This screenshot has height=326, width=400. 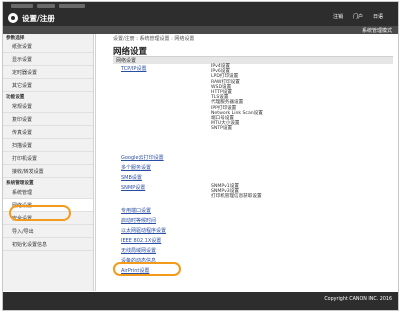 I want to click on ethernet-driver-link: 以太网驱动程序设置, so click(x=143, y=230).